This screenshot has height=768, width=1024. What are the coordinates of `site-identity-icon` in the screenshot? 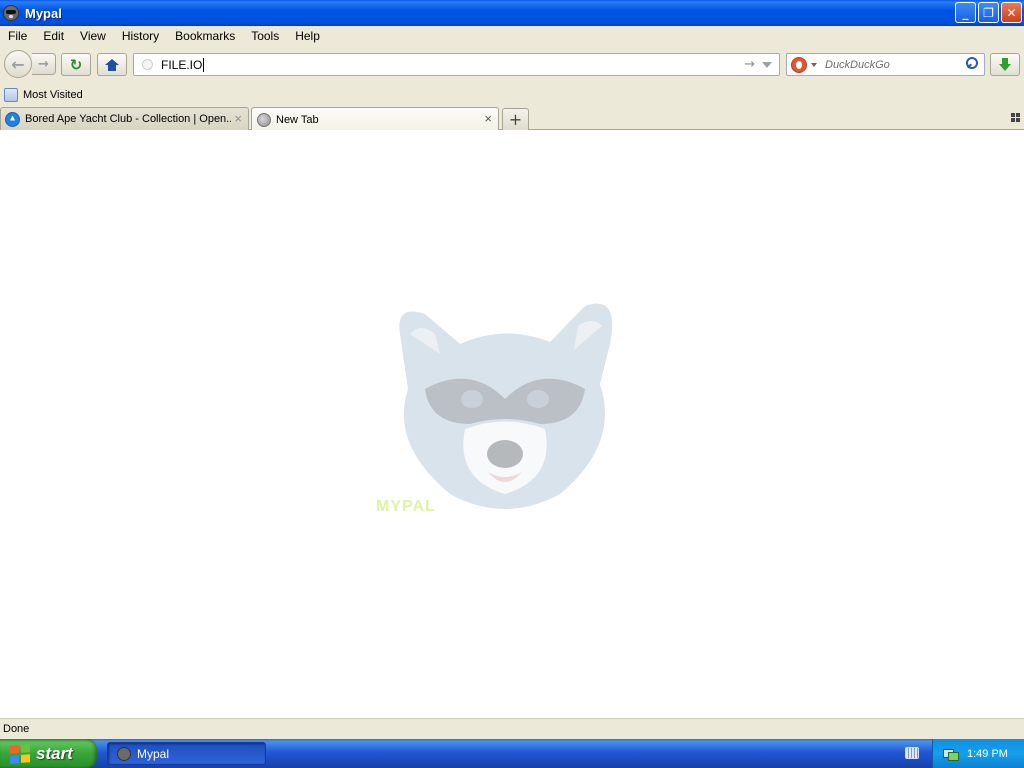 It's located at (147, 64).